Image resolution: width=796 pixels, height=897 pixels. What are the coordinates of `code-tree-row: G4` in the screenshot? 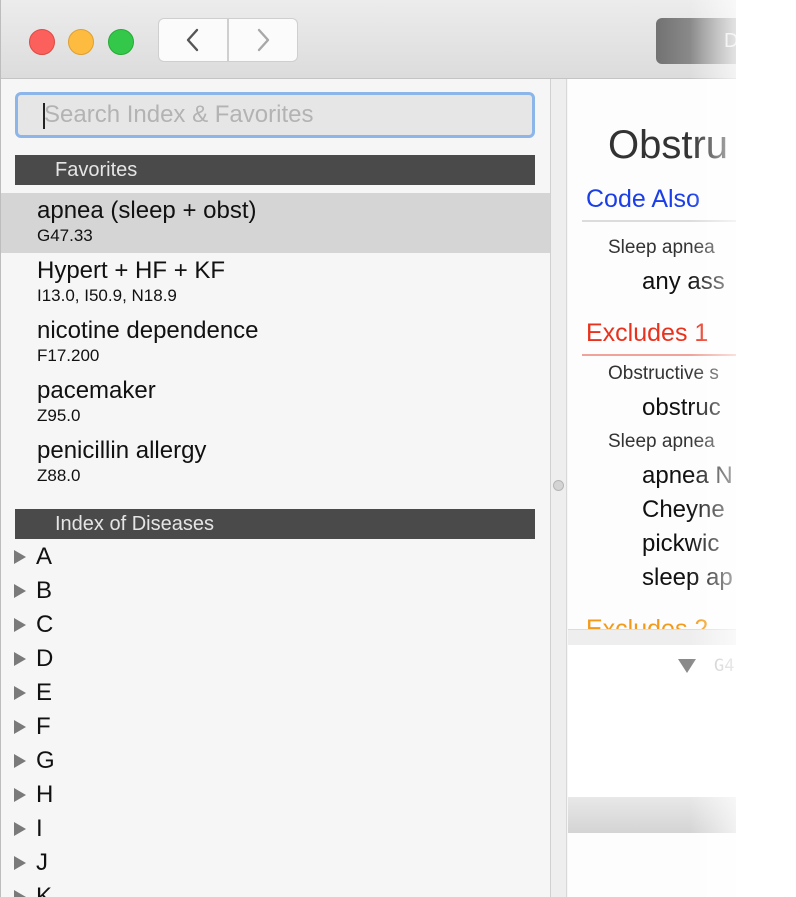 It's located at (724, 666).